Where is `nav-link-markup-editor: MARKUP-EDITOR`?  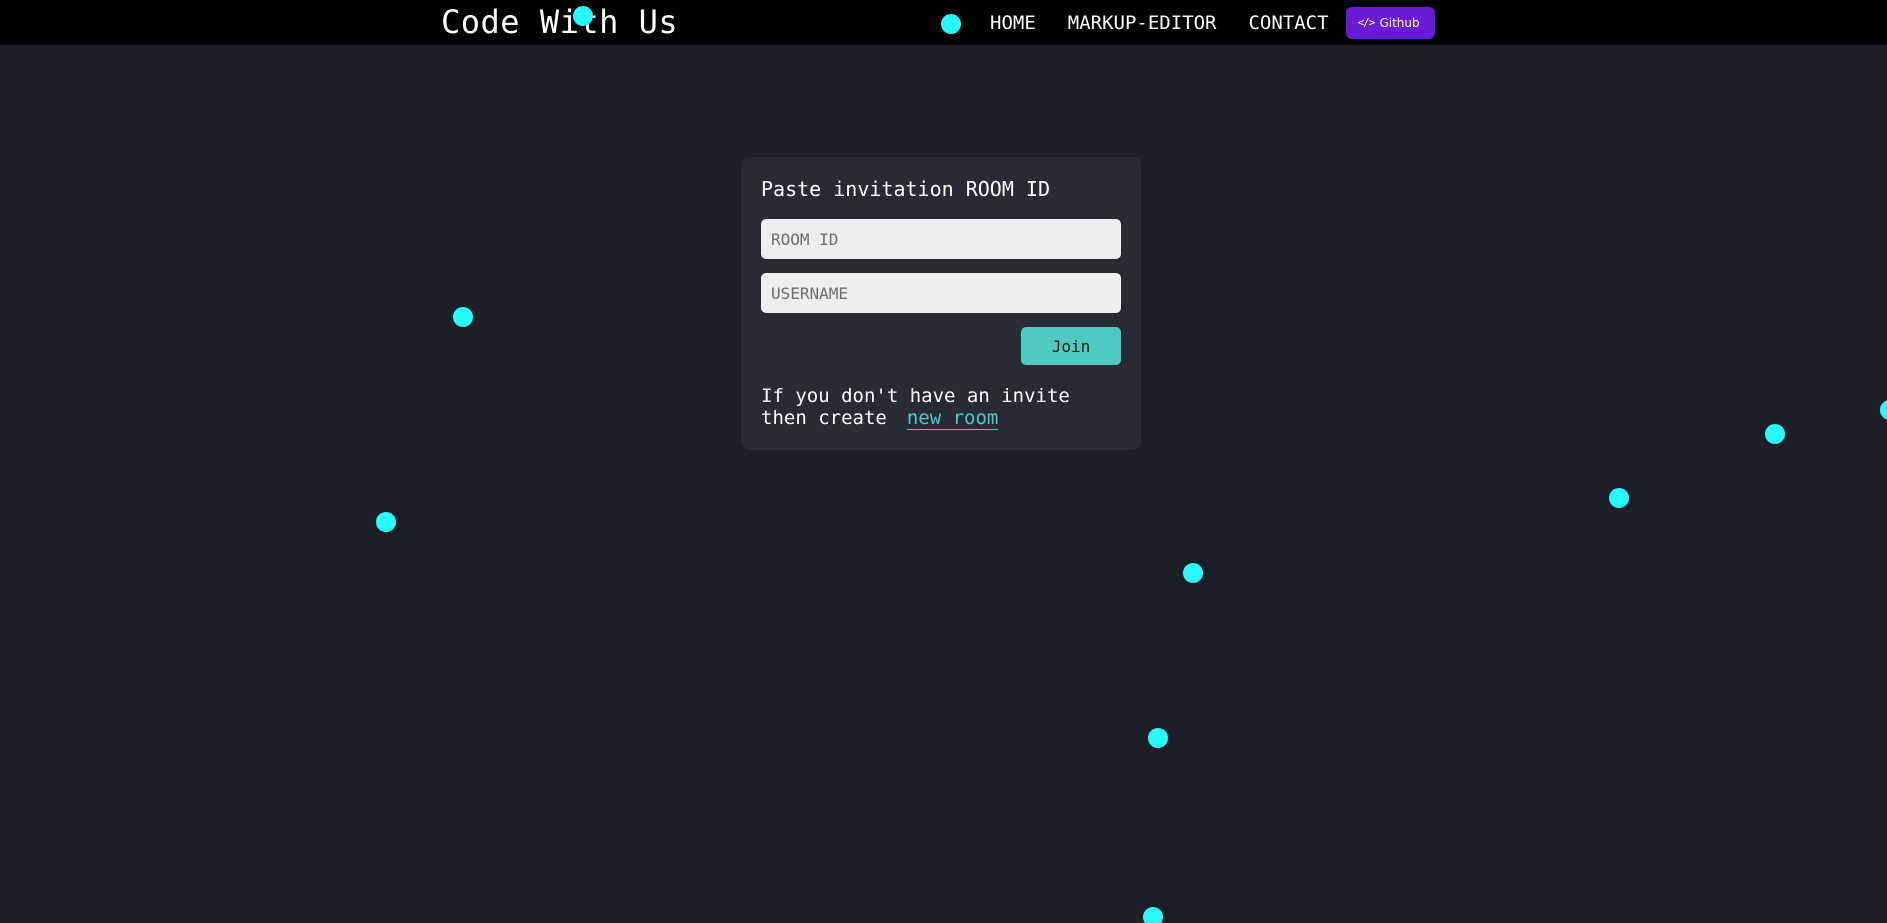 nav-link-markup-editor: MARKUP-EDITOR is located at coordinates (1142, 23).